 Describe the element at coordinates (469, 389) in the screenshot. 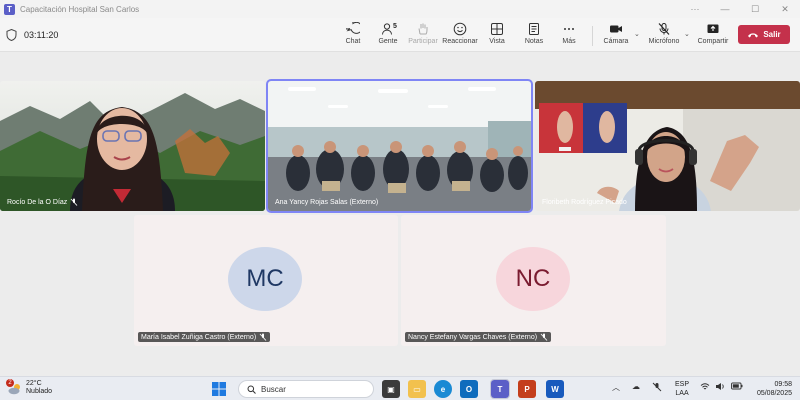

I see `outlook-icon: O` at that location.